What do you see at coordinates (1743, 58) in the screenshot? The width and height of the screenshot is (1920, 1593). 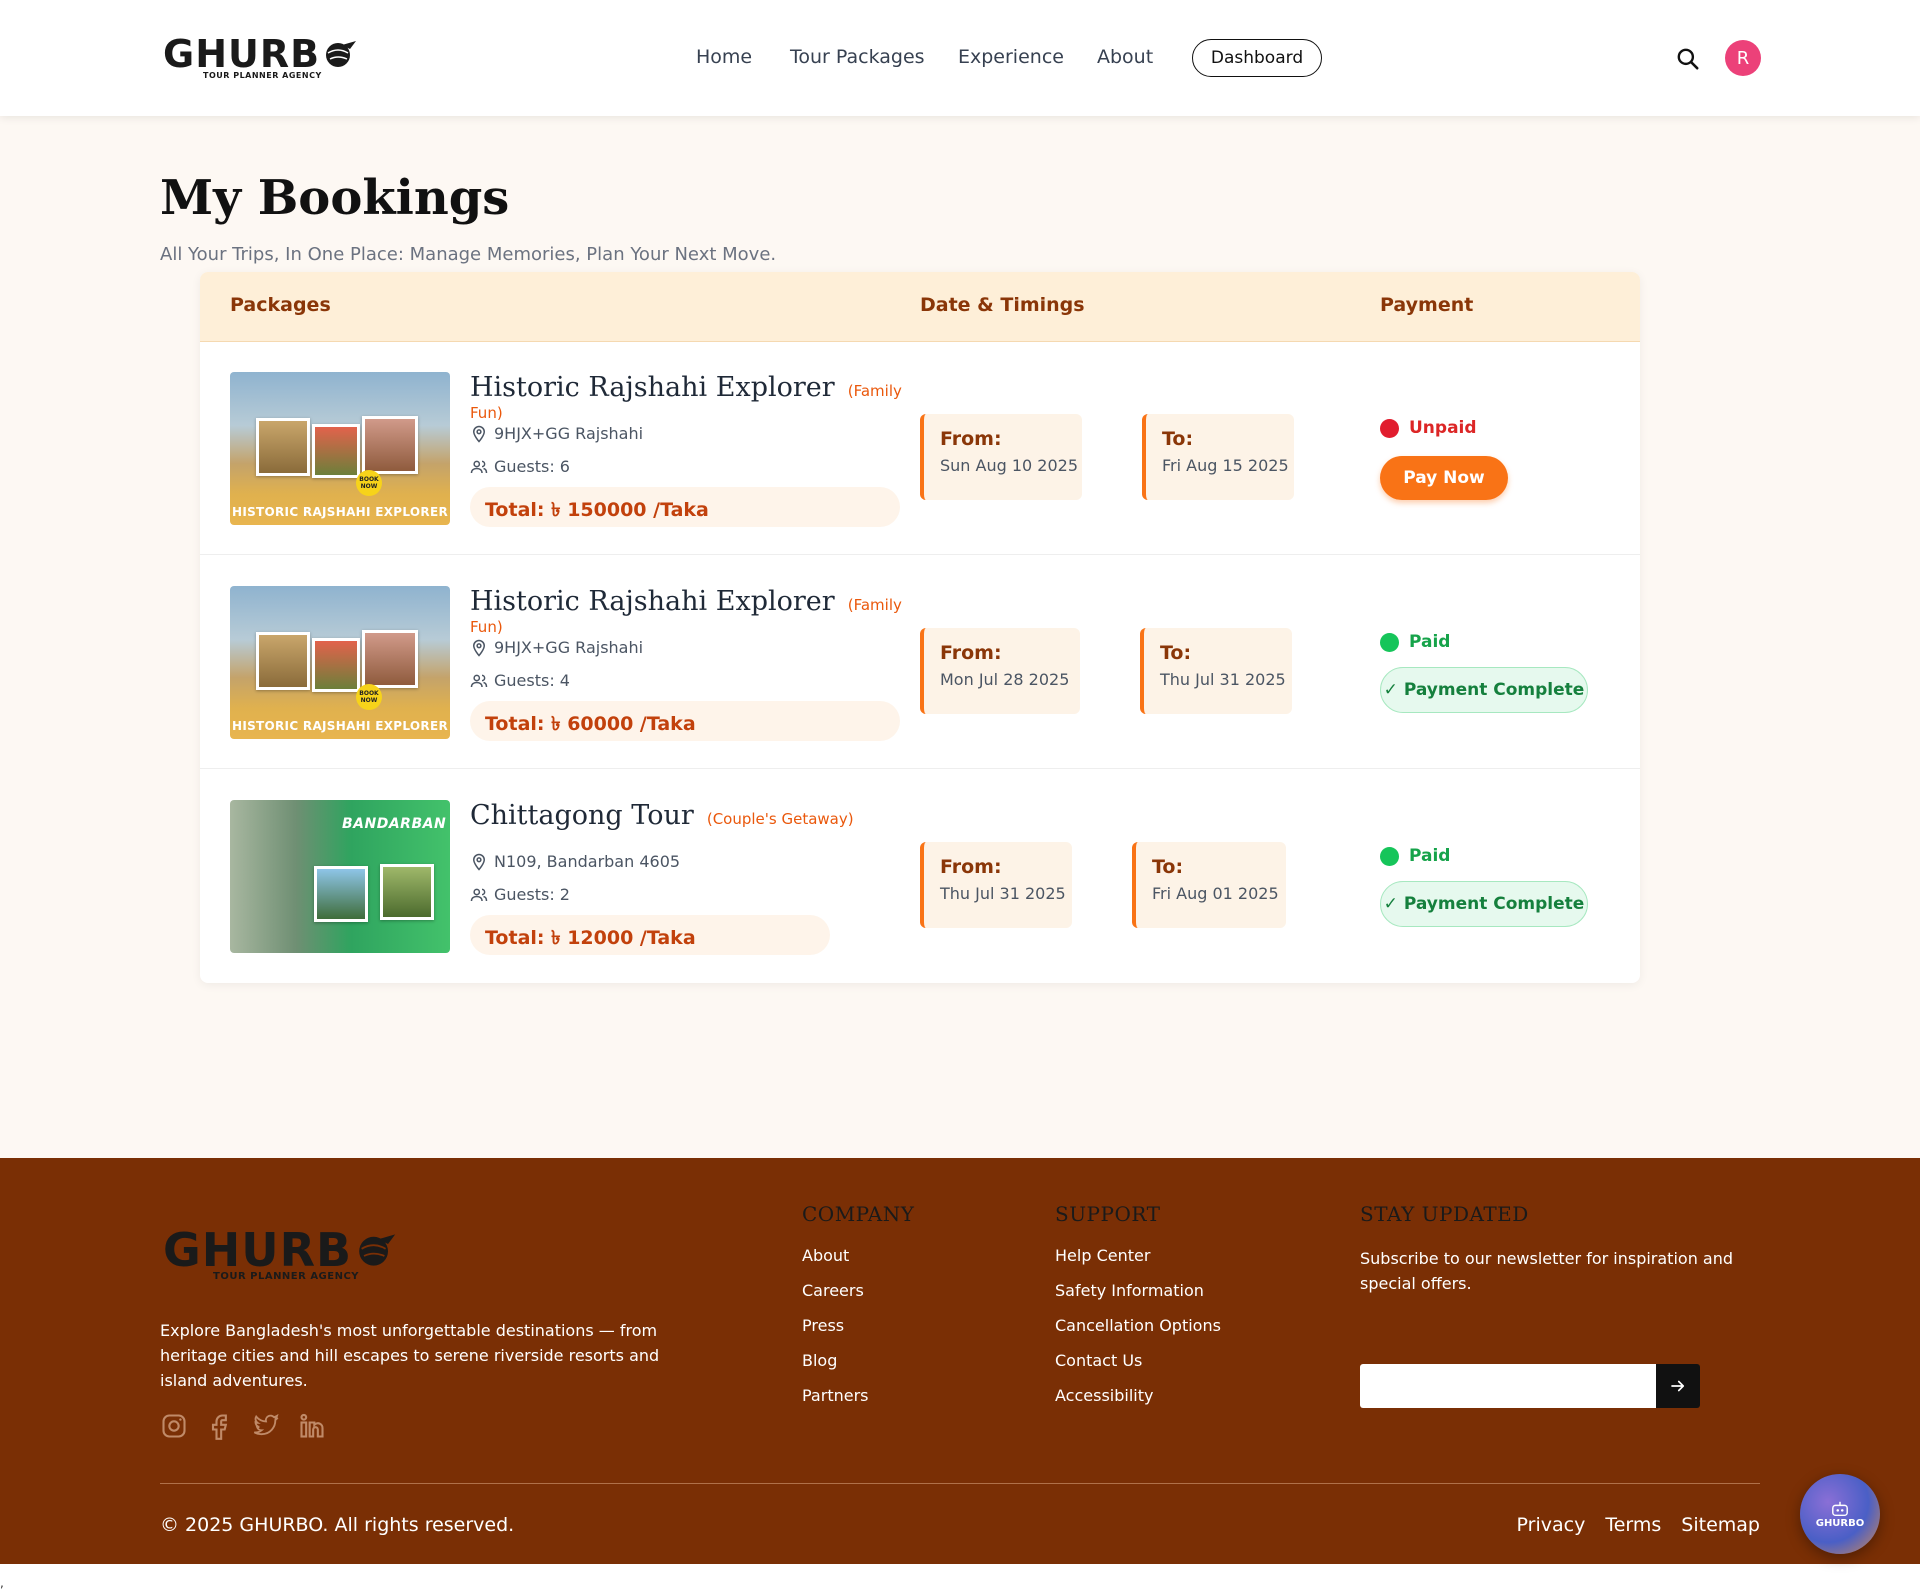 I see `user-avatar: R` at bounding box center [1743, 58].